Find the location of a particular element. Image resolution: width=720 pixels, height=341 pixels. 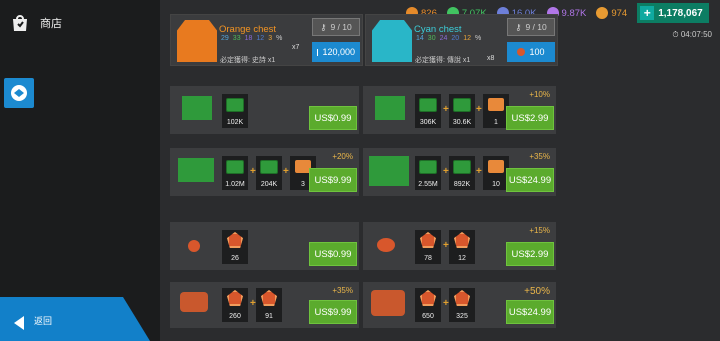

emblem-icon is located at coordinates (19, 93).